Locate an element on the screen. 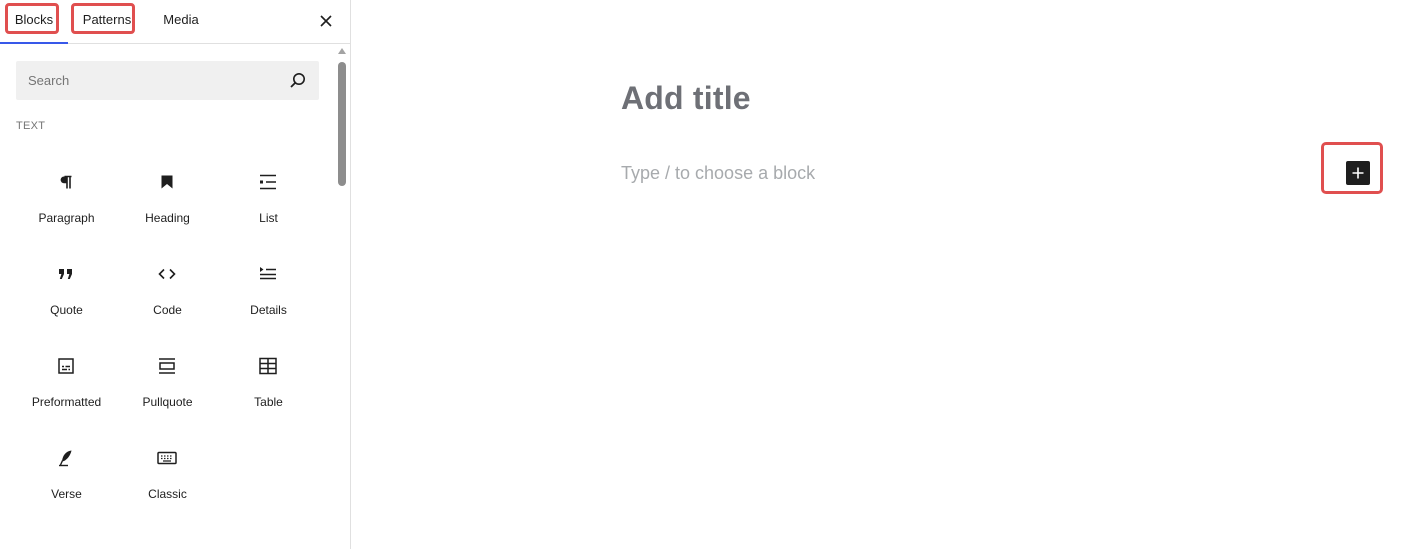 Image resolution: width=1413 pixels, height=549 pixels. tab-blocks-label: Blocks is located at coordinates (34, 19).